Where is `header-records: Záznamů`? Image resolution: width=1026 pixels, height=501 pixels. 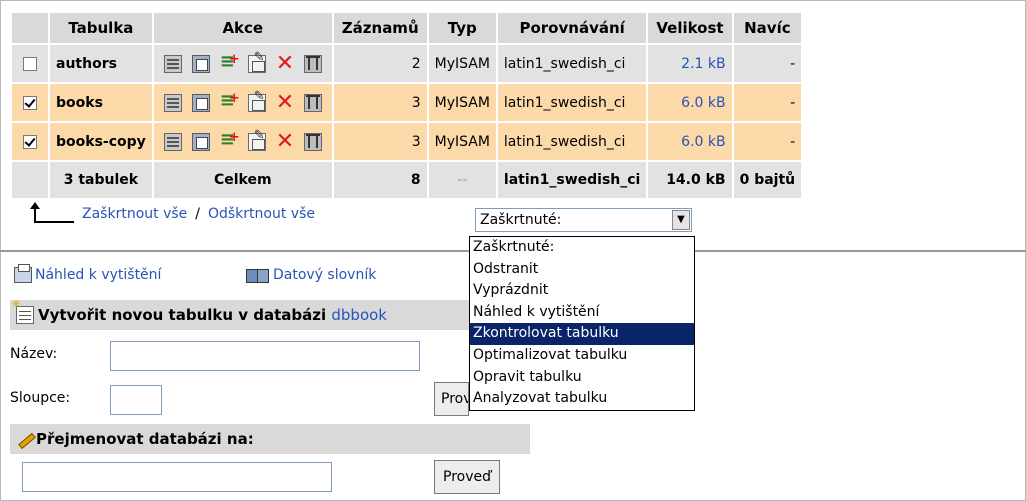 header-records: Záznamů is located at coordinates (380, 28).